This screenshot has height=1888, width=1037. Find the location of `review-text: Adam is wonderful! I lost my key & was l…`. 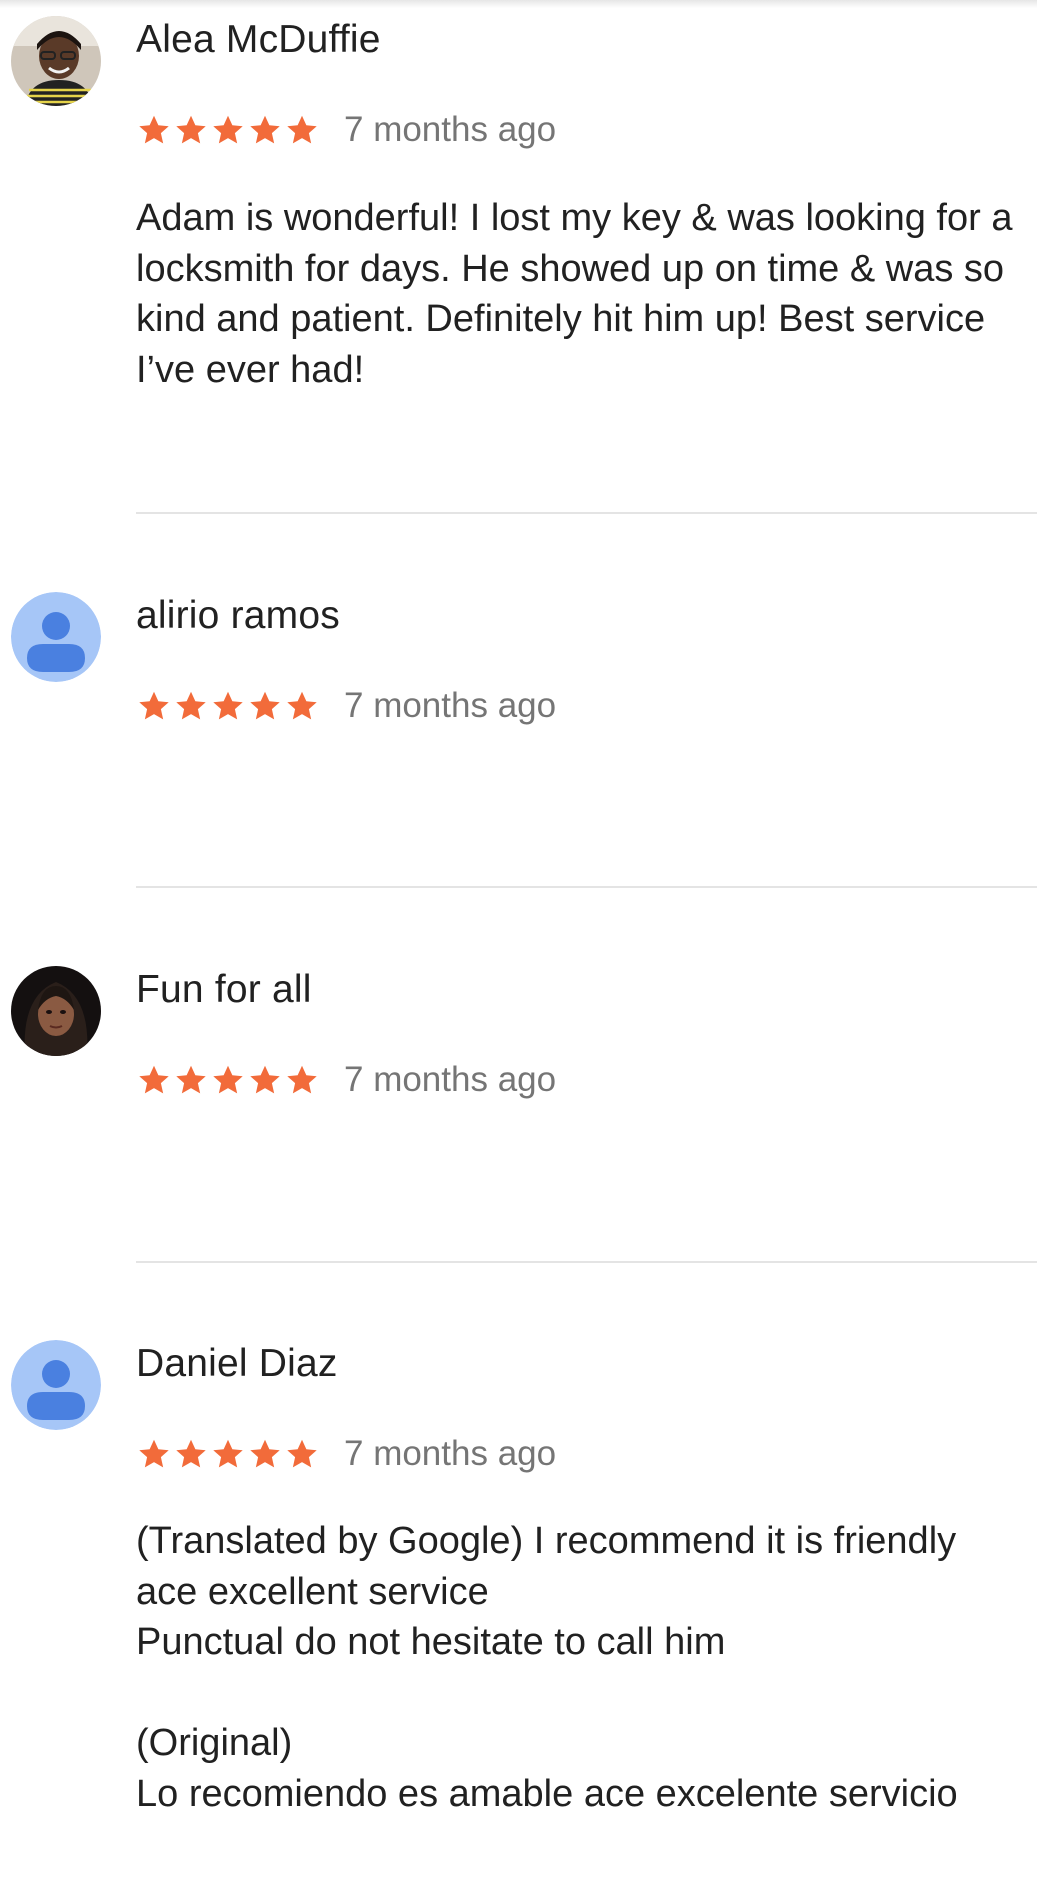

review-text: Adam is wonderful! I lost my key & was l… is located at coordinates (574, 294).